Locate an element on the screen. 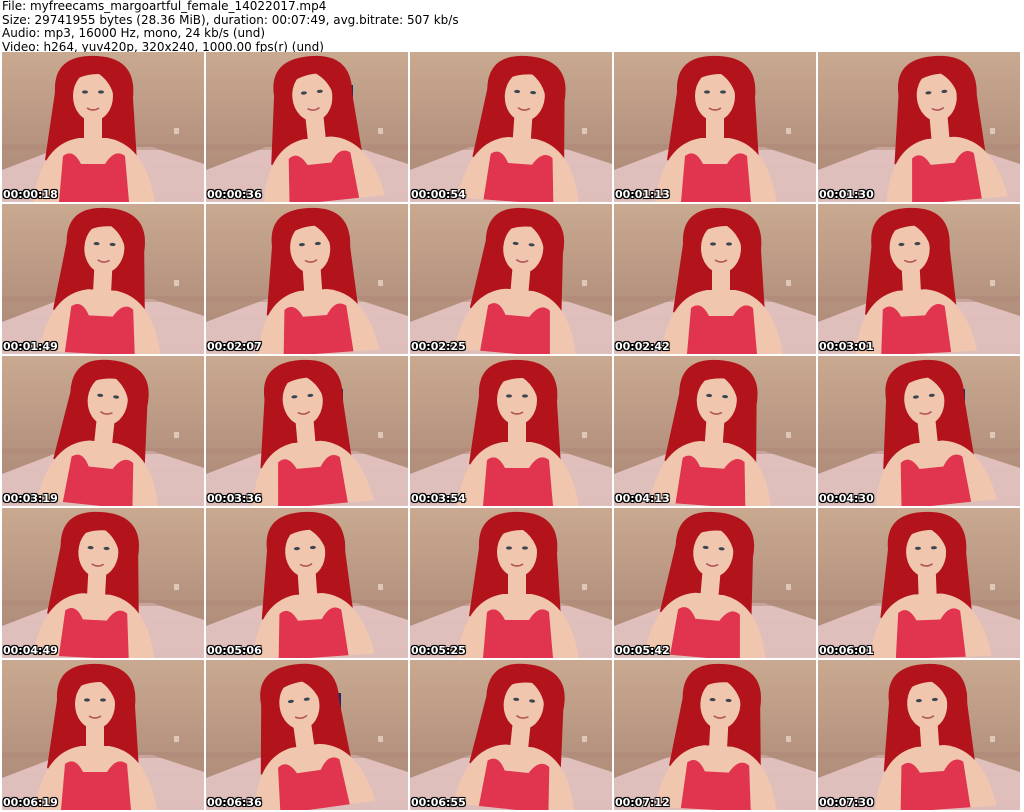 This screenshot has width=1024, height=812. thumbnail-timestamp: 00:04:30 is located at coordinates (846, 498).